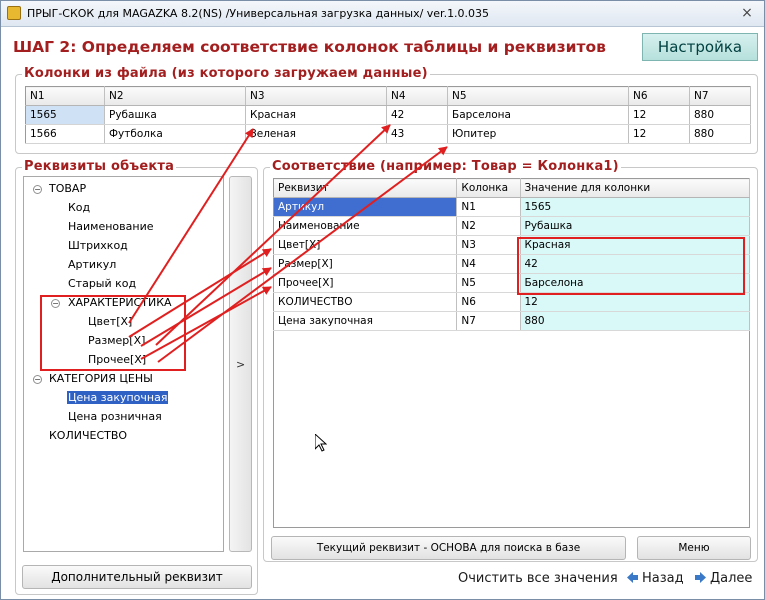 Image resolution: width=765 pixels, height=600 pixels. I want to click on table-cell: Красная, so click(316, 115).